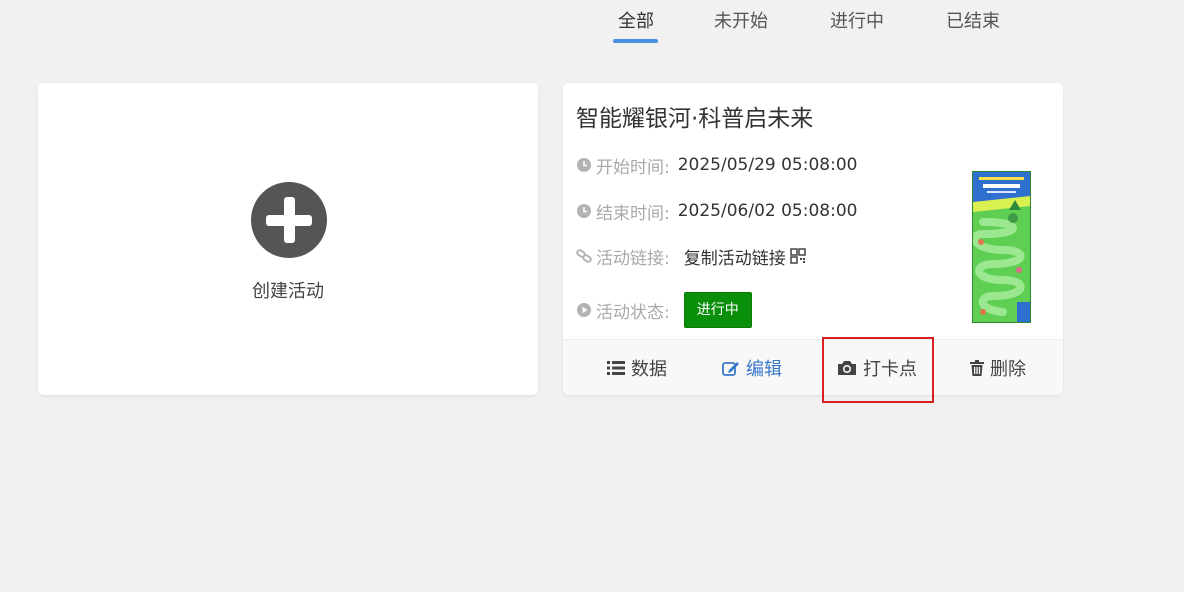  Describe the element at coordinates (977, 368) in the screenshot. I see `trash-icon` at that location.